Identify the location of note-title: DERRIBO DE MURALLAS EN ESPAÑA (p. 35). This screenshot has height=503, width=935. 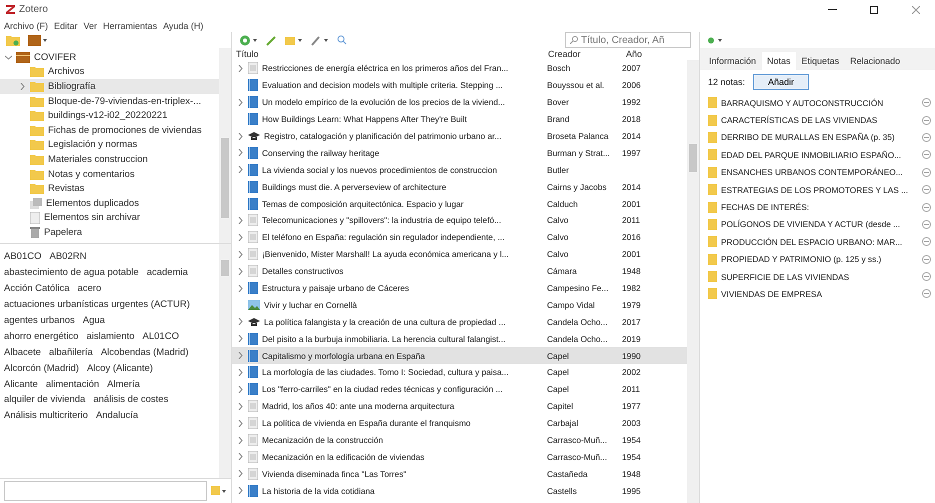
(819, 137).